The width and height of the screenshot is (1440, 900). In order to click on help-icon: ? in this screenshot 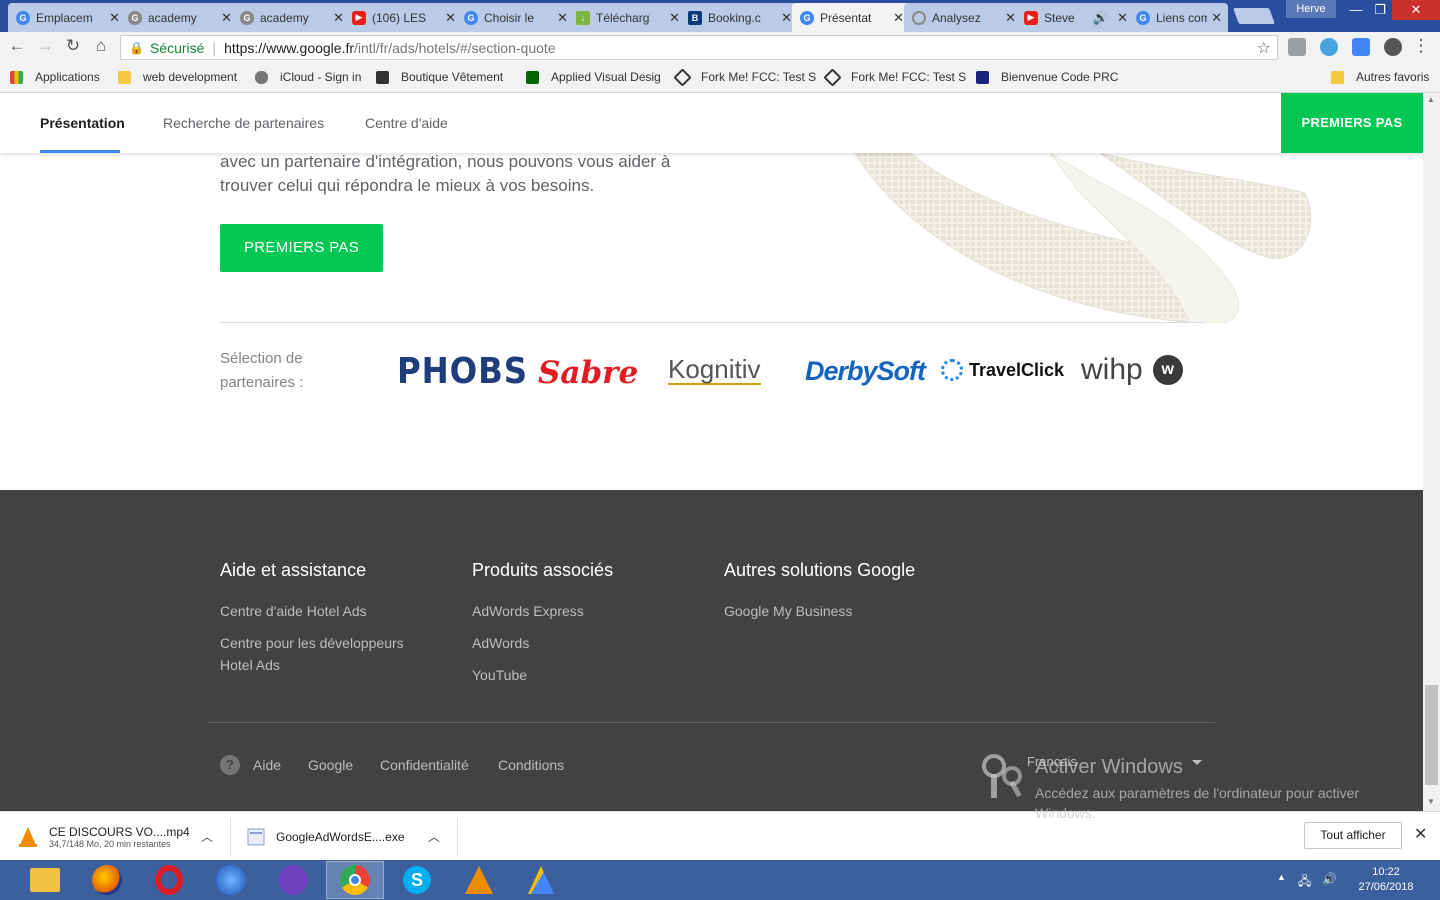, I will do `click(230, 765)`.